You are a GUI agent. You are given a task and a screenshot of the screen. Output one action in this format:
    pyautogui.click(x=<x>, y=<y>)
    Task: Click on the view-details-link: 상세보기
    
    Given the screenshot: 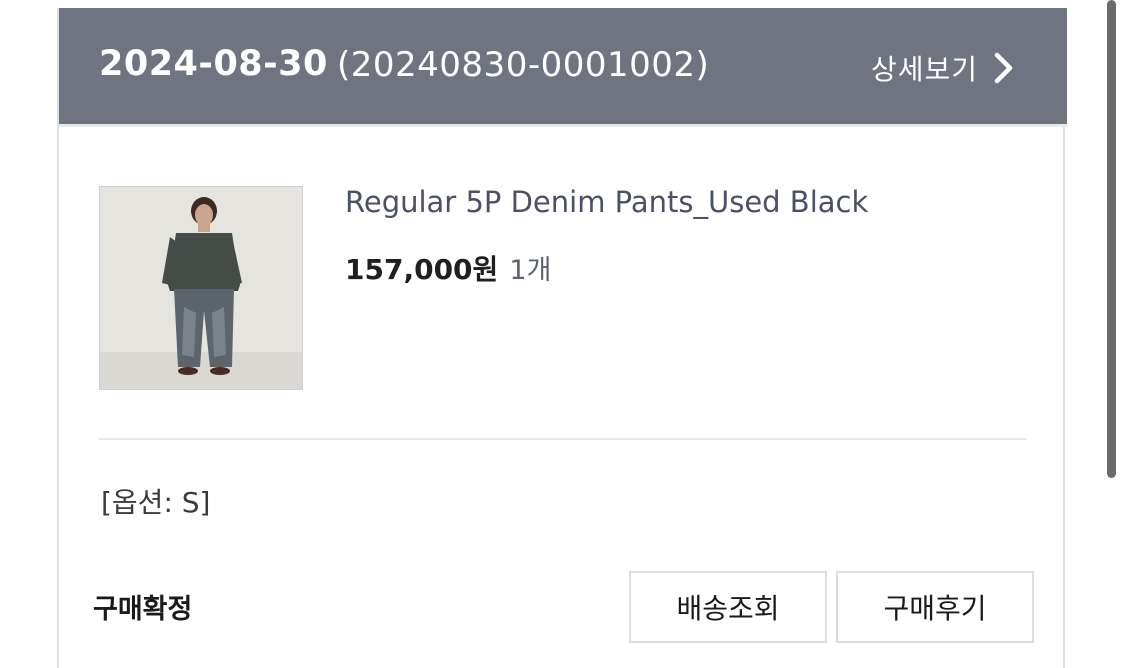 What is the action you would take?
    pyautogui.click(x=944, y=68)
    